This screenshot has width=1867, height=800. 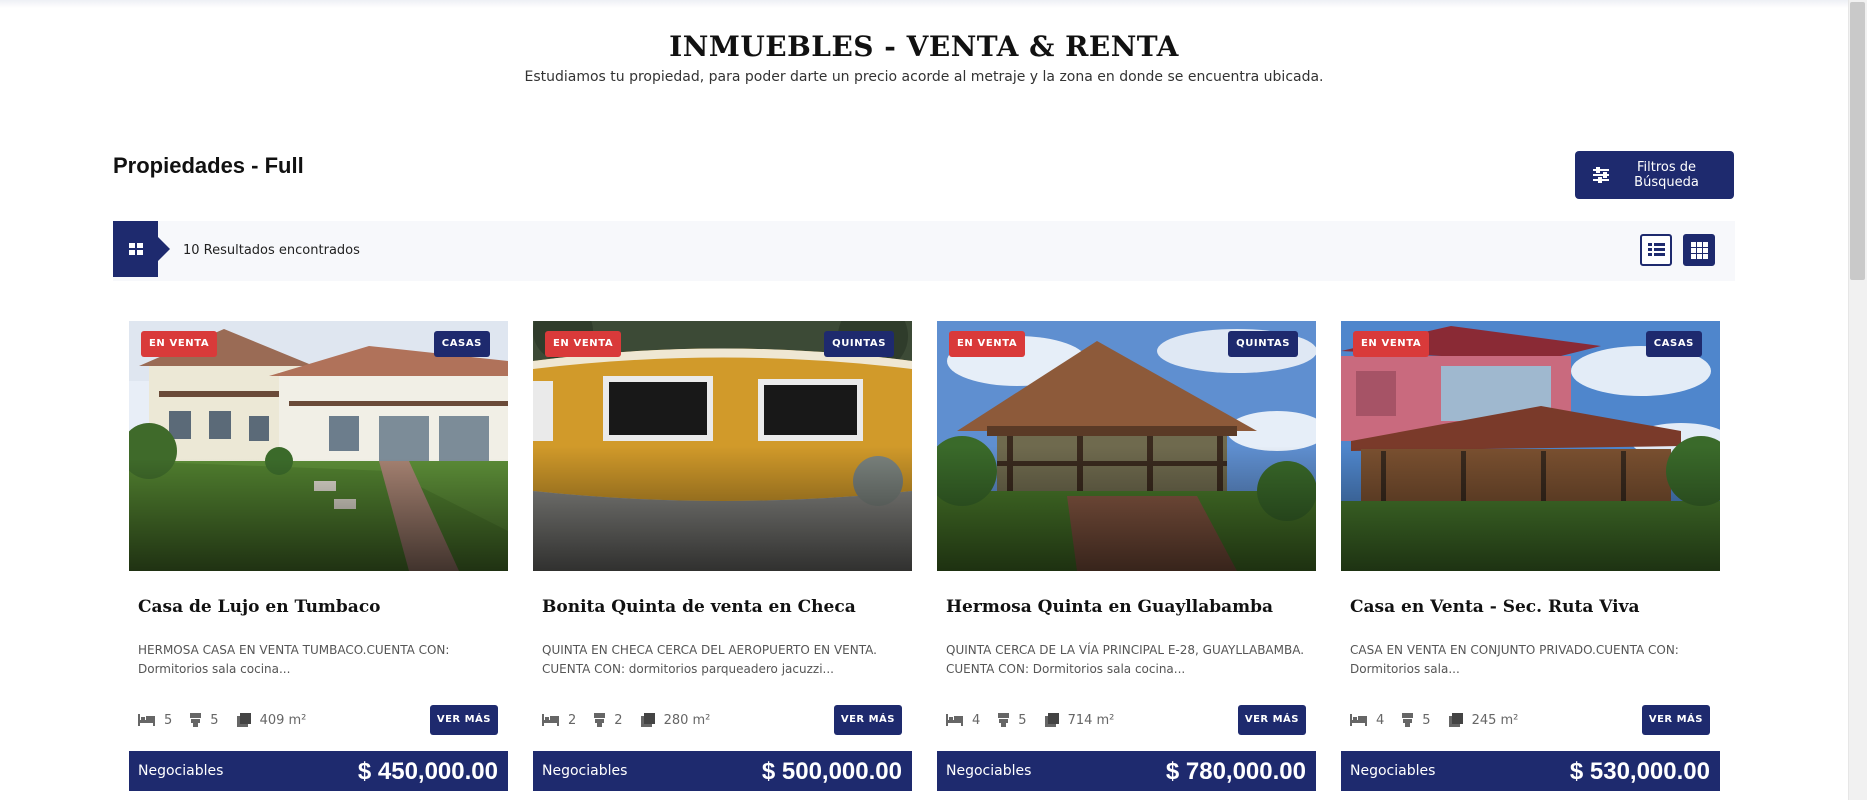 What do you see at coordinates (1483, 720) in the screenshot?
I see `area-stat: 245 m²` at bounding box center [1483, 720].